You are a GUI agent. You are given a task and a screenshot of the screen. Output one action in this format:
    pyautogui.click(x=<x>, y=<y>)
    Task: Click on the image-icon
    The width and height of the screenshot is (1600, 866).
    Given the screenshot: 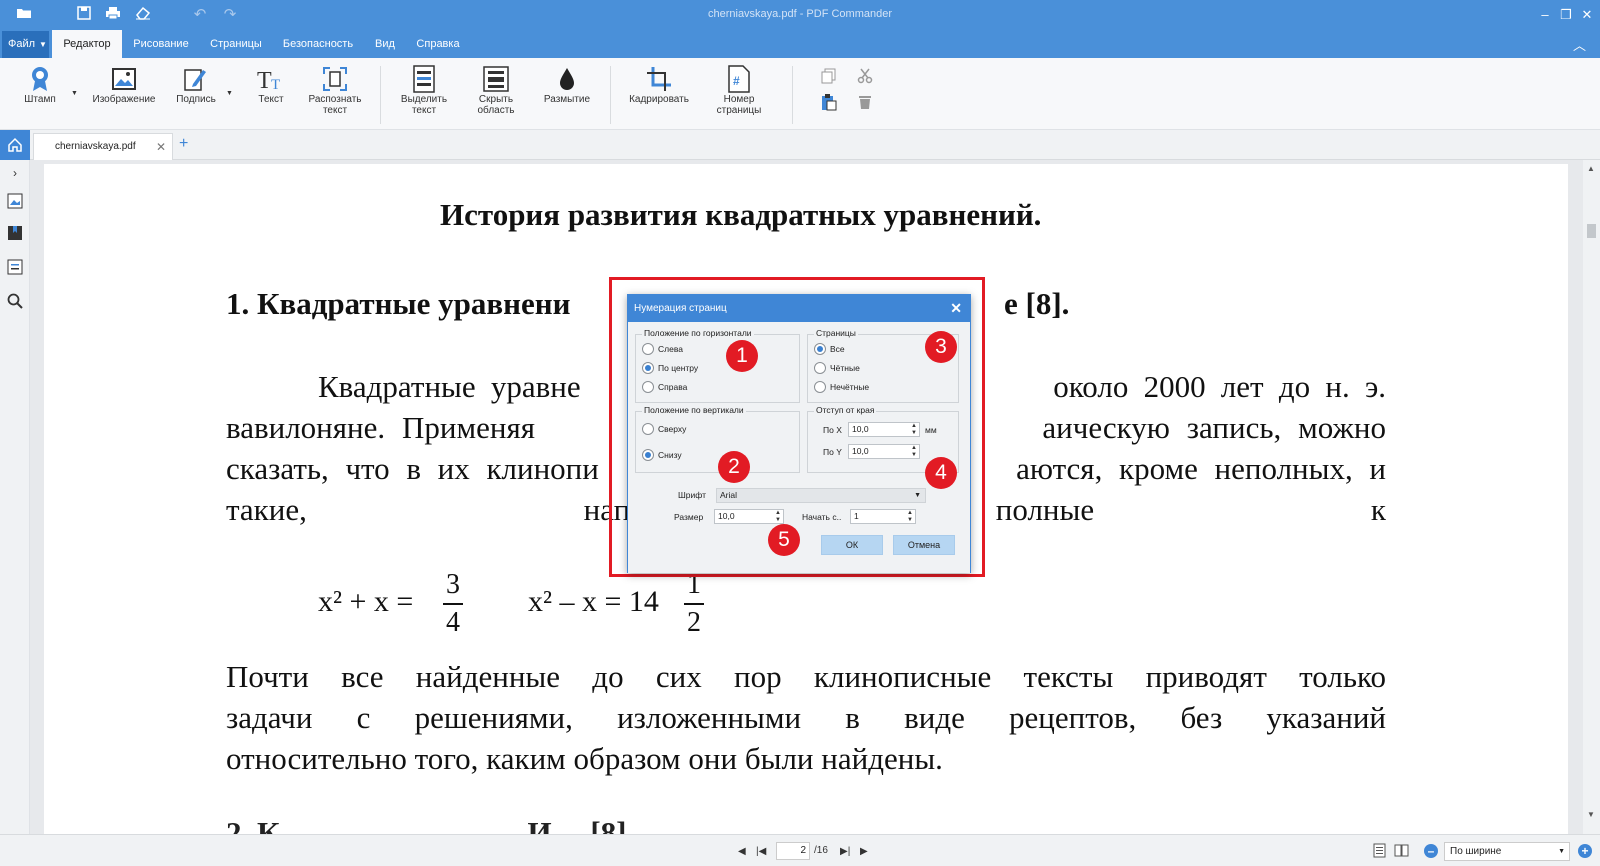 What is the action you would take?
    pyautogui.click(x=124, y=79)
    